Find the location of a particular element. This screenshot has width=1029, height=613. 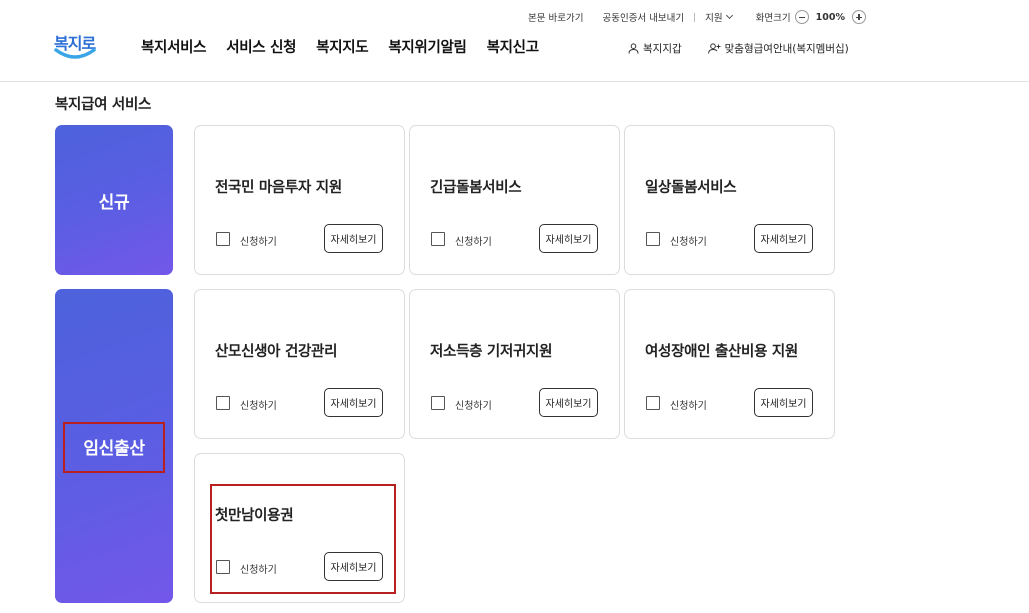

service-card: 산모신생아 건강관리 신청하기 자세히보기 is located at coordinates (299, 364).